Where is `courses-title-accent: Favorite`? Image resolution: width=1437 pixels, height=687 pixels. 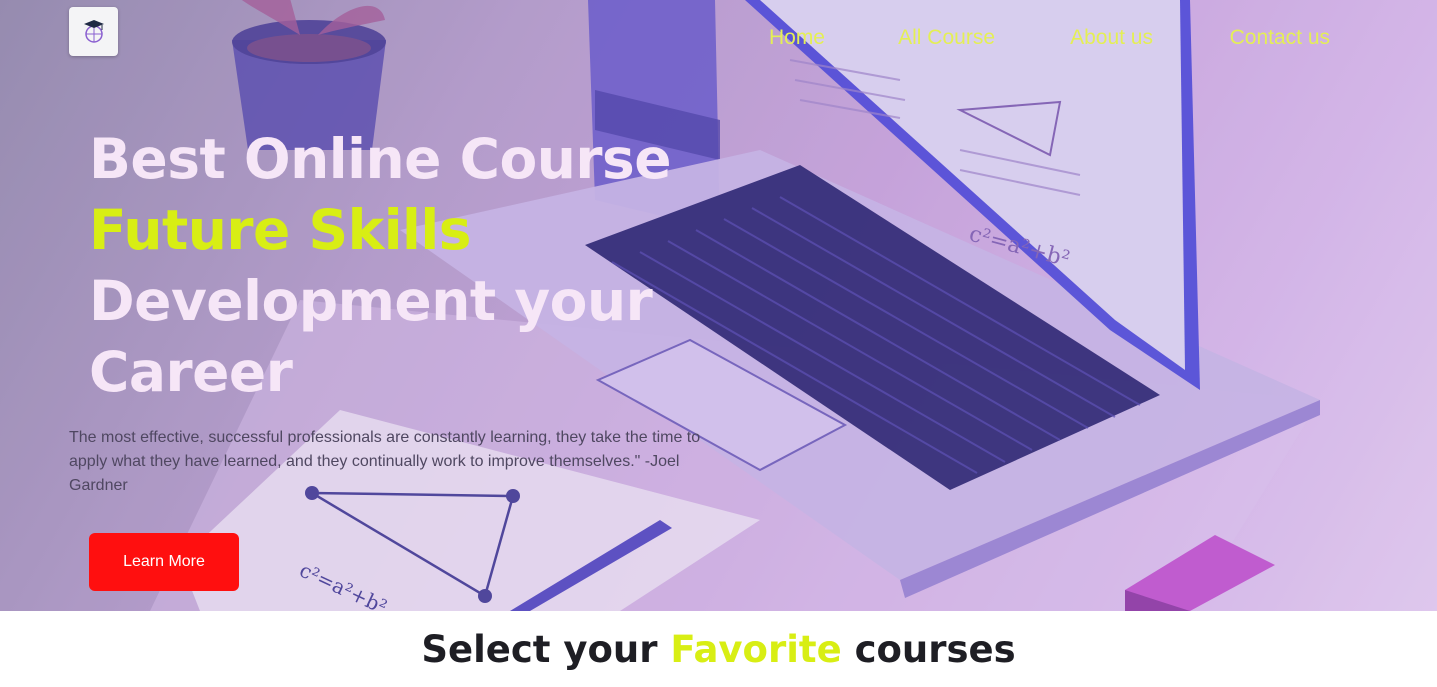
courses-title-accent: Favorite is located at coordinates (756, 649).